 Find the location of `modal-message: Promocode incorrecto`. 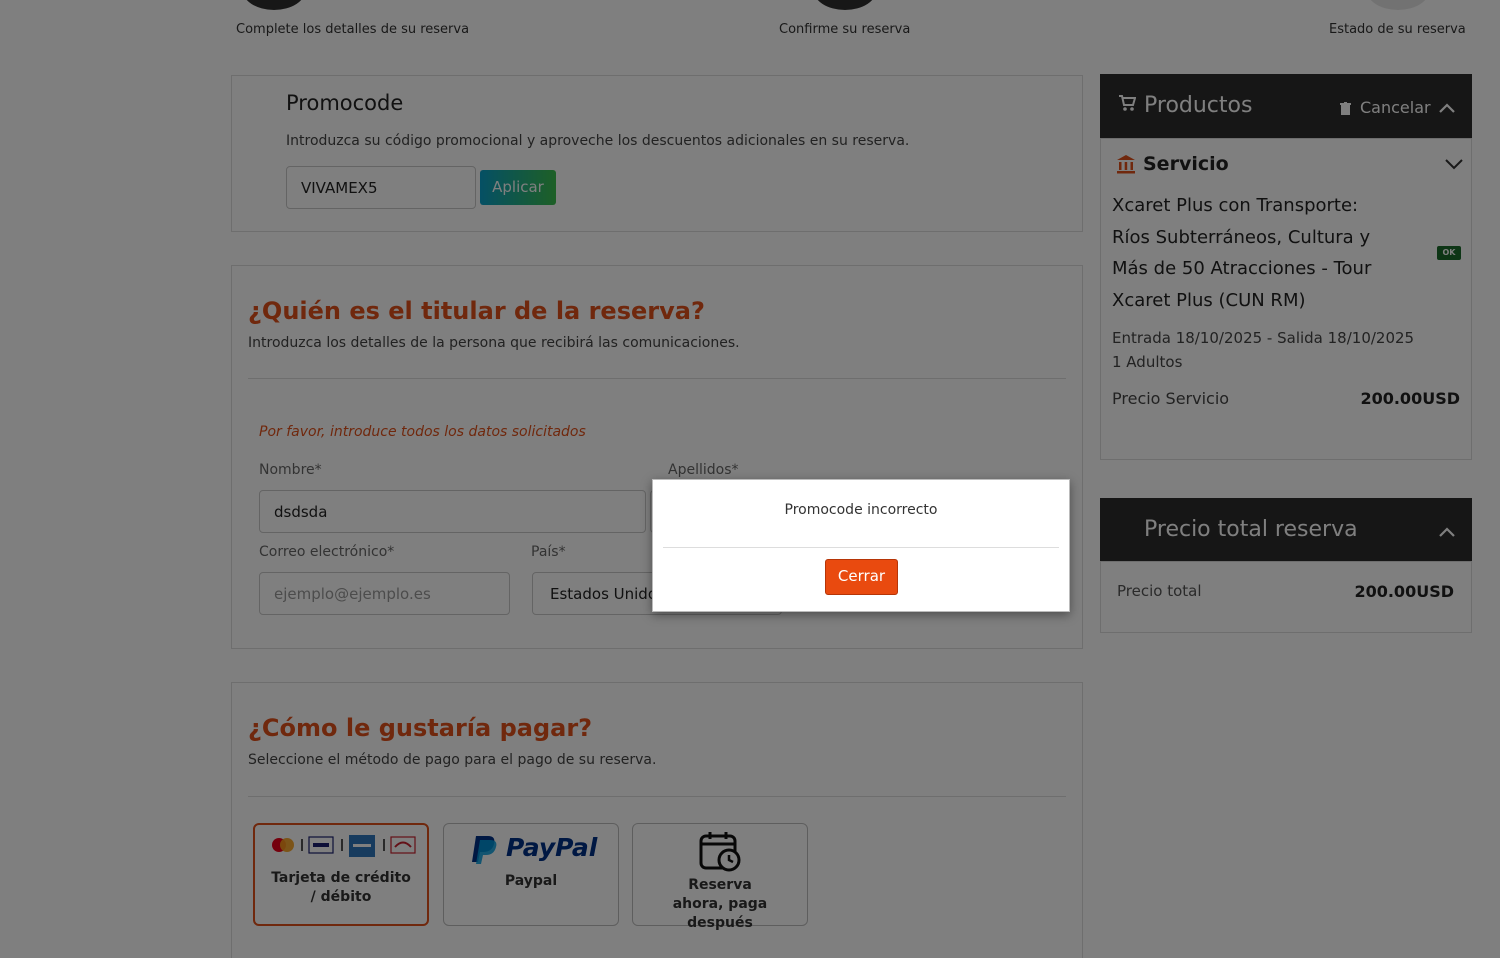

modal-message: Promocode incorrecto is located at coordinates (861, 510).